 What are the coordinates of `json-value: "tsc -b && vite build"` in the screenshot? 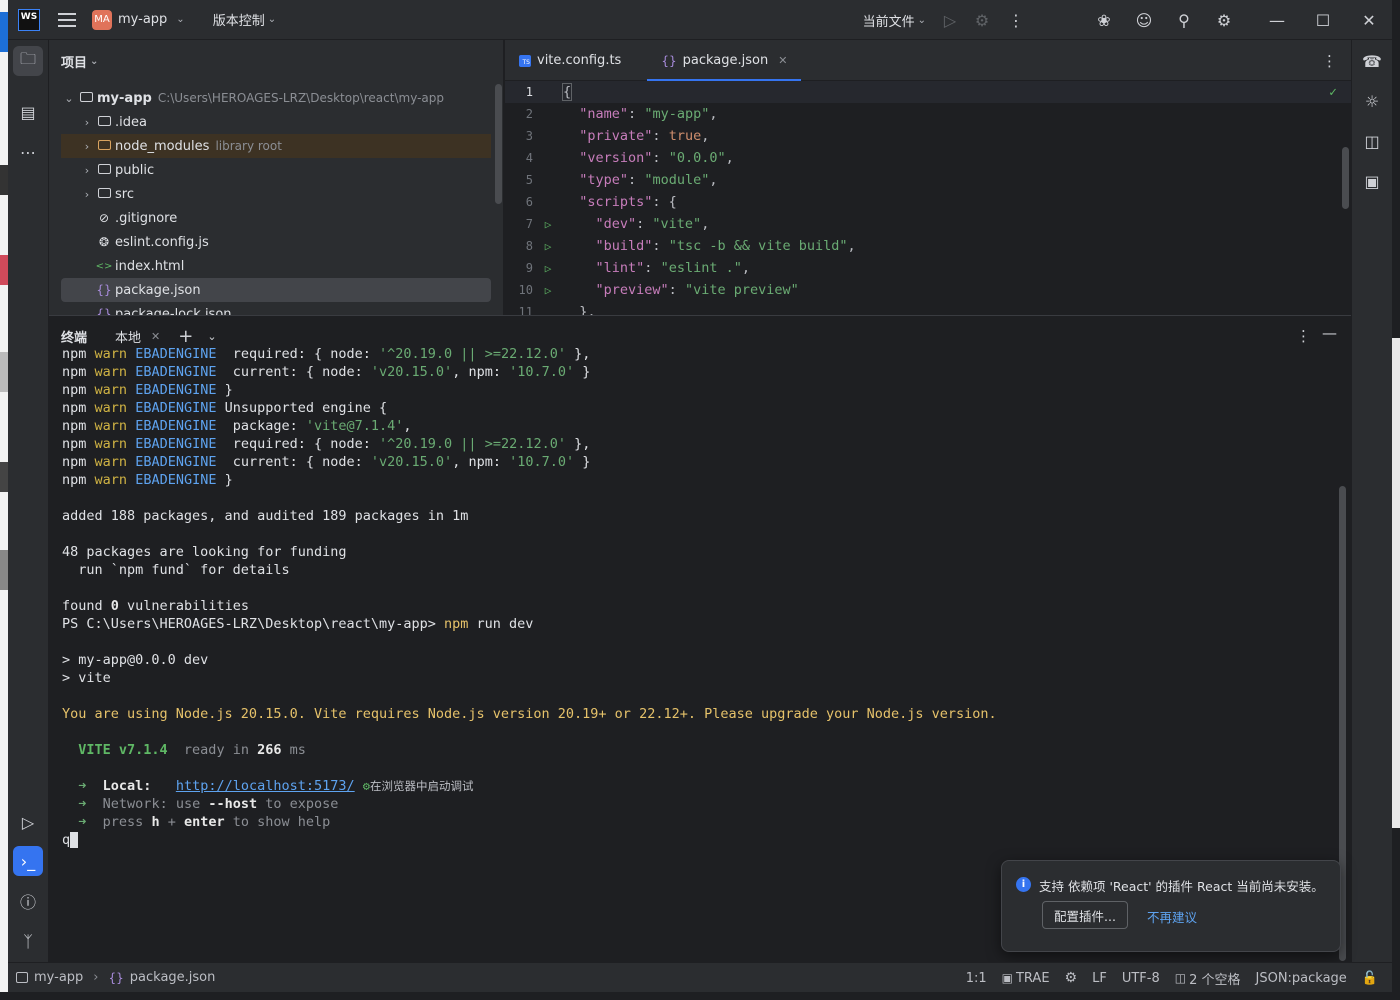 It's located at (758, 246).